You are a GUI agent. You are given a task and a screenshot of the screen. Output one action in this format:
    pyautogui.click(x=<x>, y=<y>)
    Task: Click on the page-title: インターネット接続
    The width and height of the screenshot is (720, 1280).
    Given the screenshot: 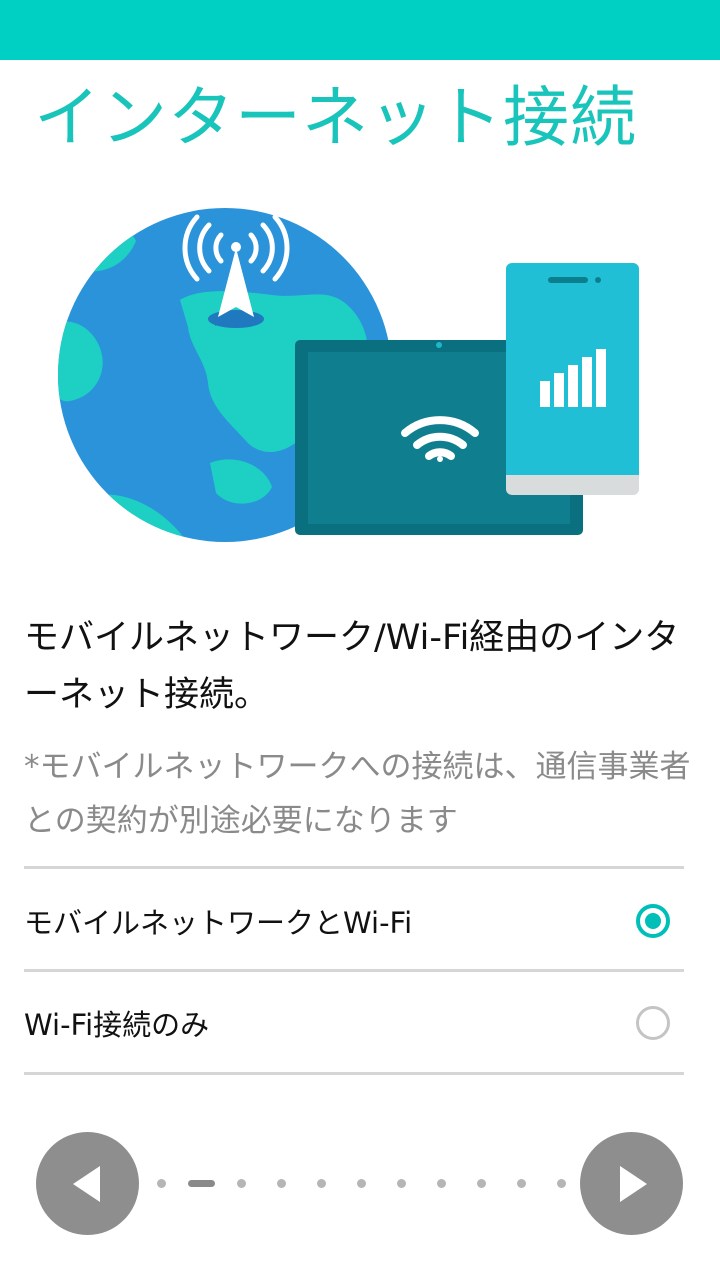 What is the action you would take?
    pyautogui.click(x=335, y=117)
    